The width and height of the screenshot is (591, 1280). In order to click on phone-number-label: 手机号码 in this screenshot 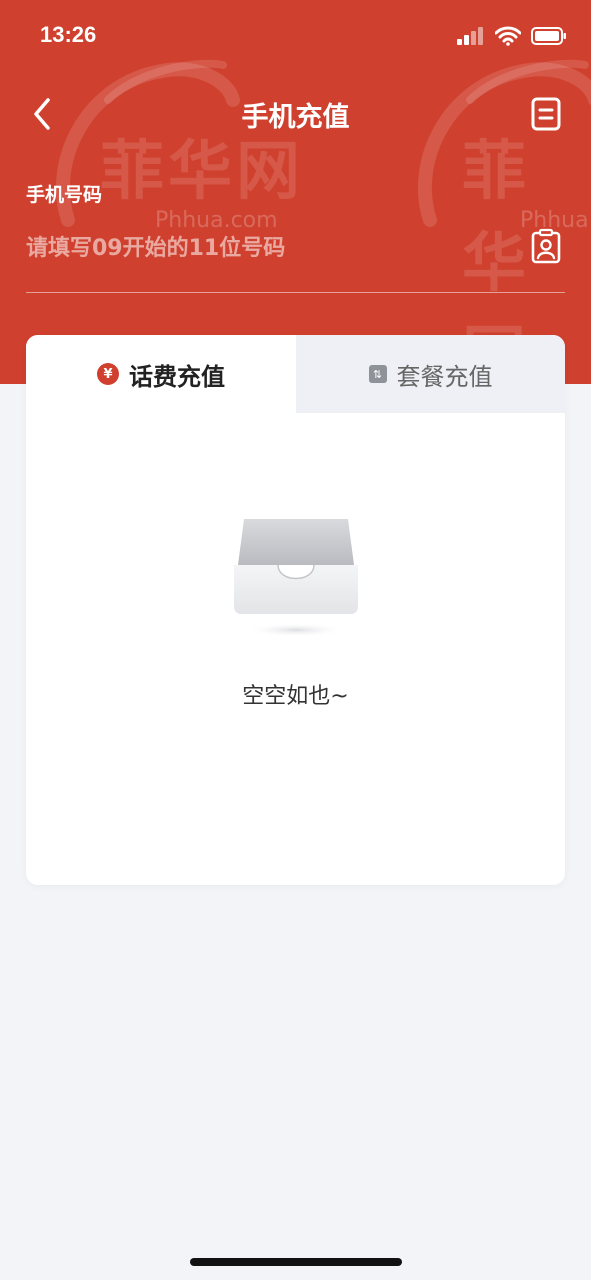, I will do `click(64, 195)`.